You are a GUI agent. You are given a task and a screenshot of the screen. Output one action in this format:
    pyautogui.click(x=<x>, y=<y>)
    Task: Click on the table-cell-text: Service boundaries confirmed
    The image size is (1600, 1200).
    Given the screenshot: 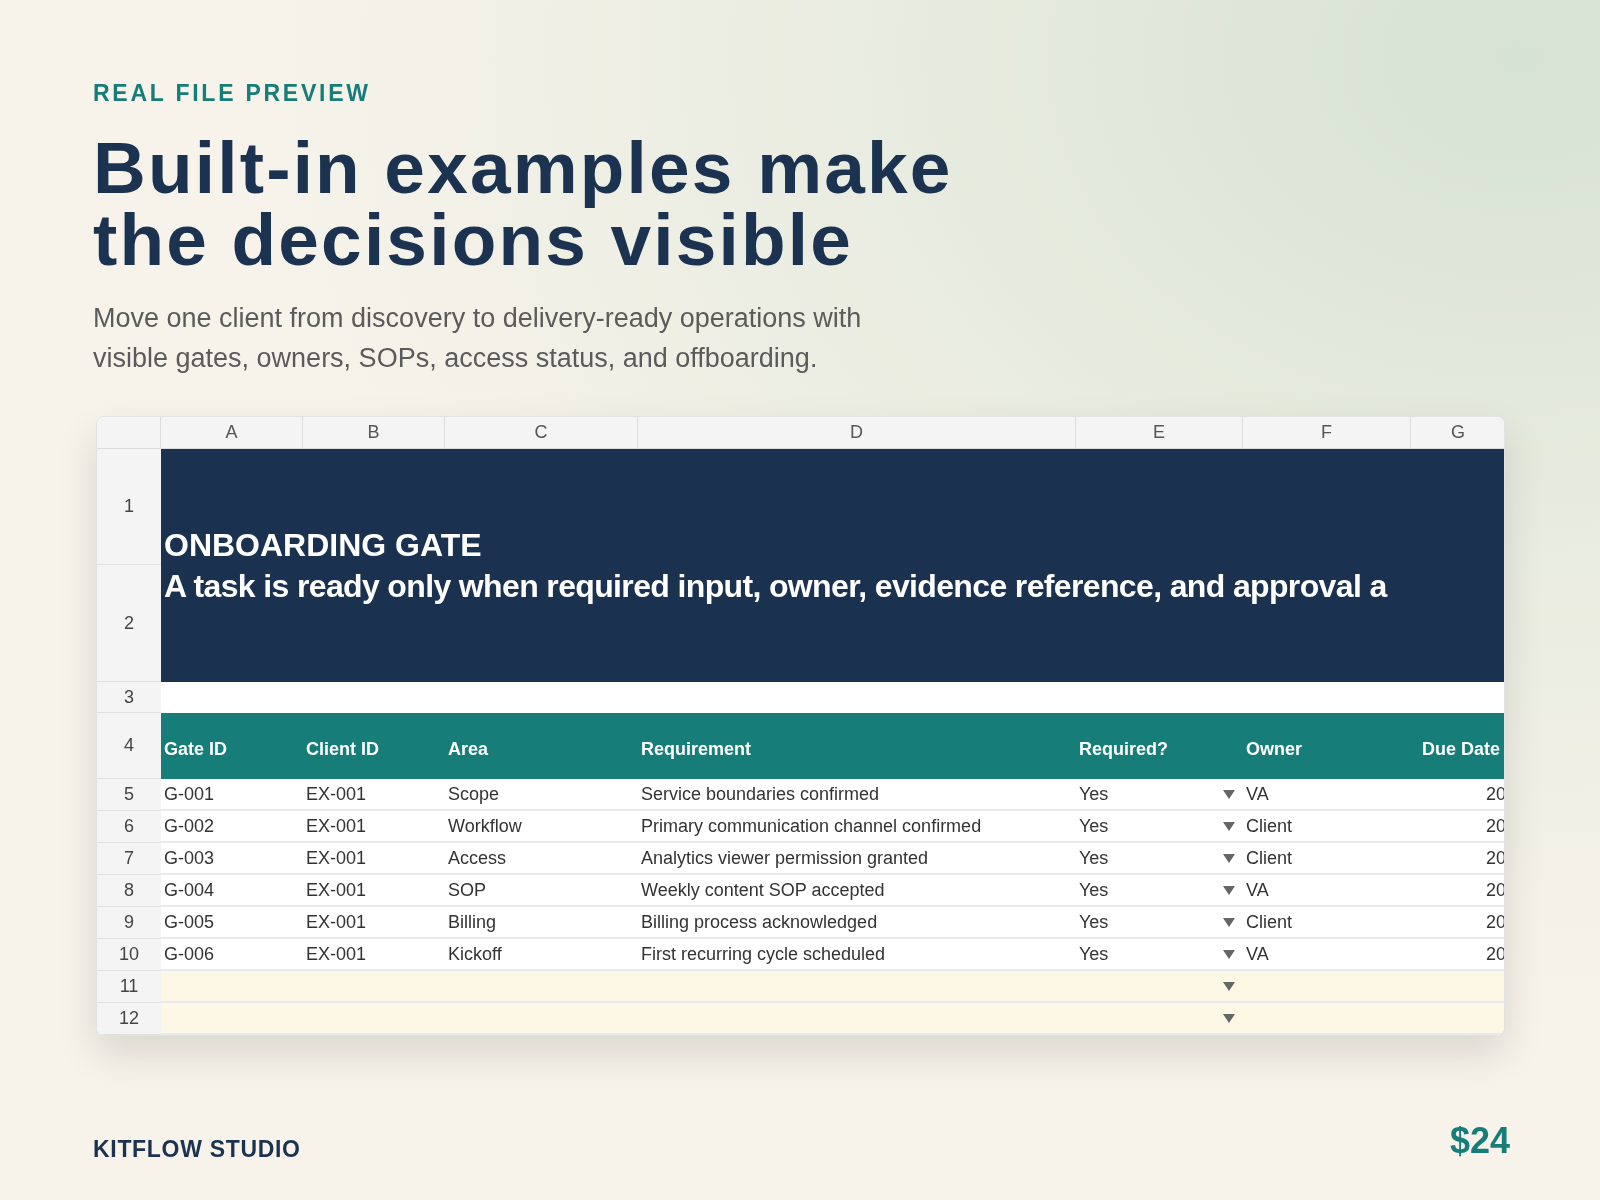 What is the action you would take?
    pyautogui.click(x=760, y=794)
    